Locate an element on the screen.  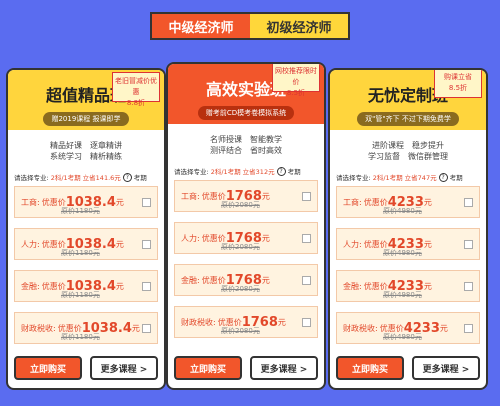
card-subtitle-badge: 双"管"齐下 不过下期免费学 is located at coordinates (408, 119).